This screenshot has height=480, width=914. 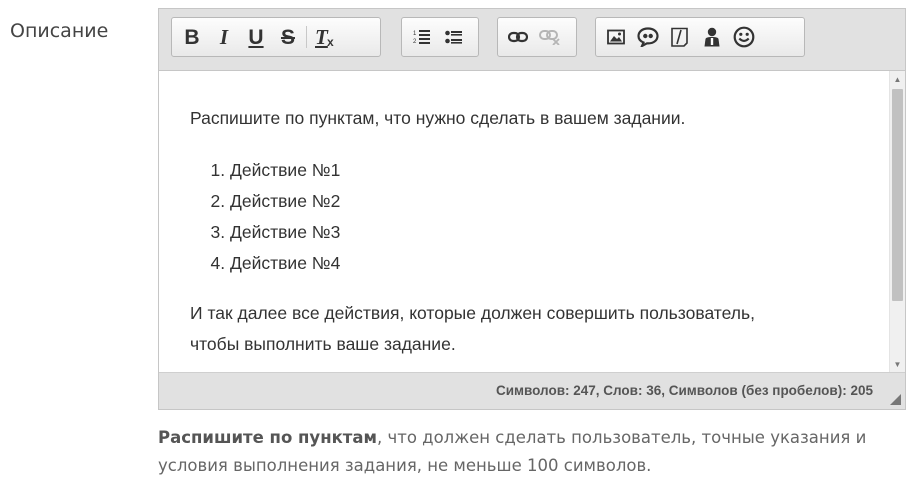 I want to click on smiley-icon, so click(x=744, y=37).